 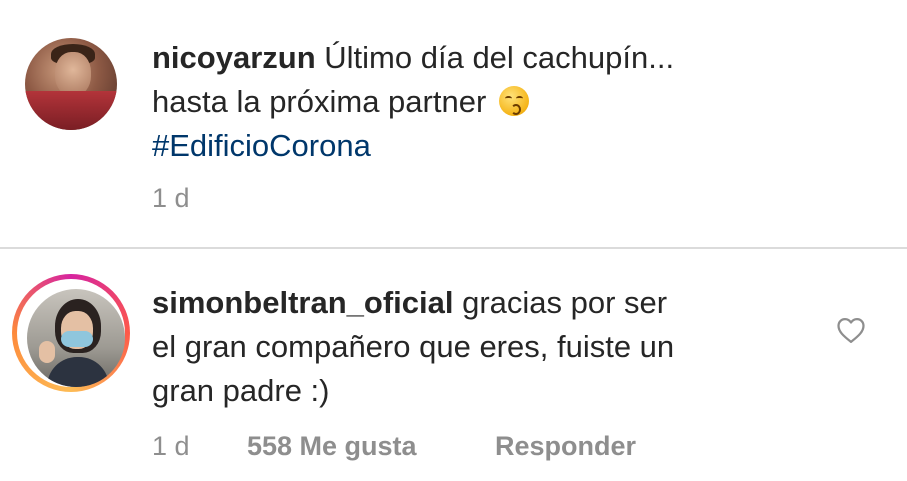 I want to click on story-ring, so click(x=71, y=333).